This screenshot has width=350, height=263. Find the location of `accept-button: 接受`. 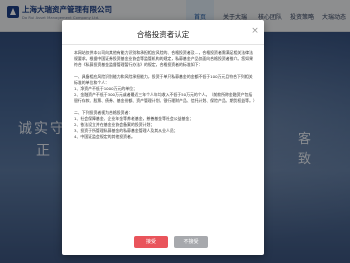

accept-button: 接受 is located at coordinates (151, 242).